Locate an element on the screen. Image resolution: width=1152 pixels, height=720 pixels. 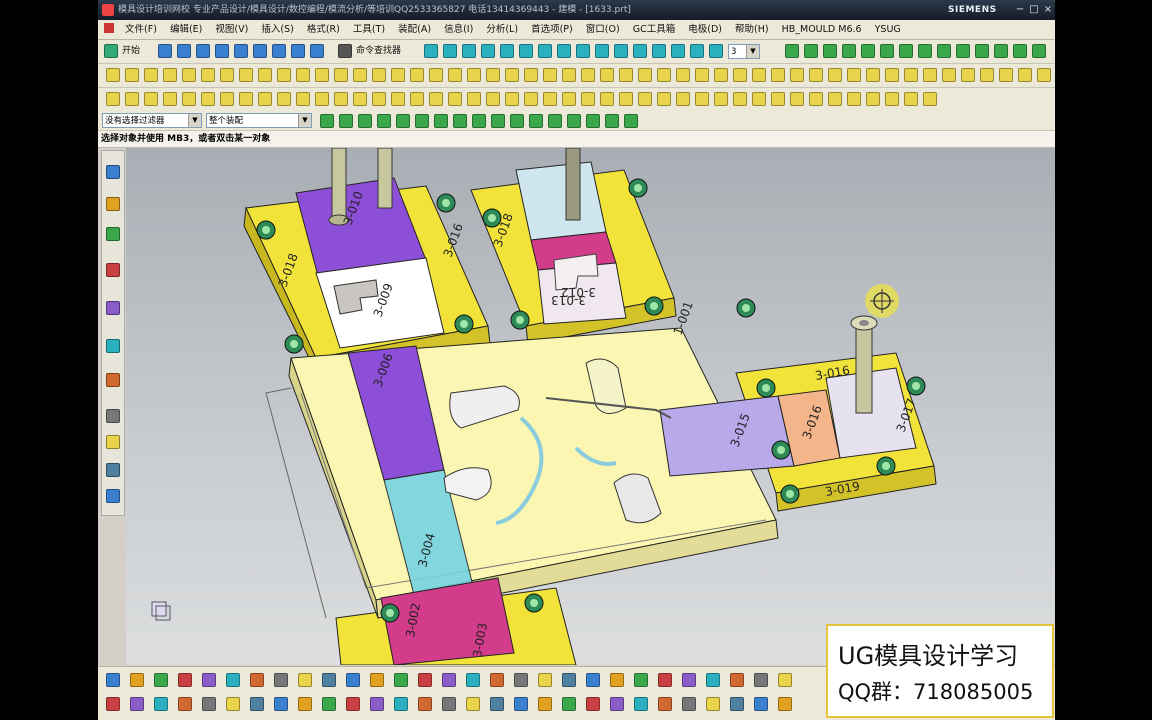
start-icon is located at coordinates (111, 51).